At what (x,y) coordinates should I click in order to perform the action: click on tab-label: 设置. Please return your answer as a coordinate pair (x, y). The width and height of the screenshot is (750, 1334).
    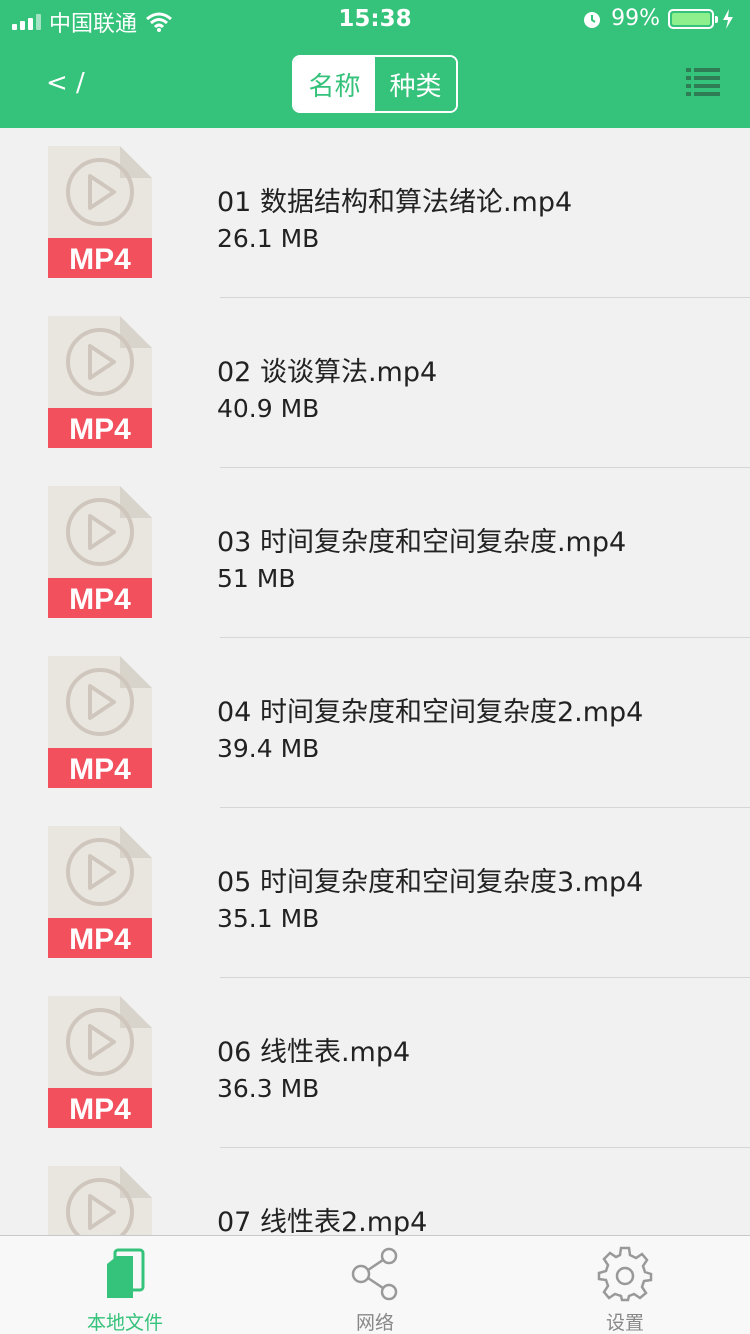
    Looking at the image, I should click on (624, 1323).